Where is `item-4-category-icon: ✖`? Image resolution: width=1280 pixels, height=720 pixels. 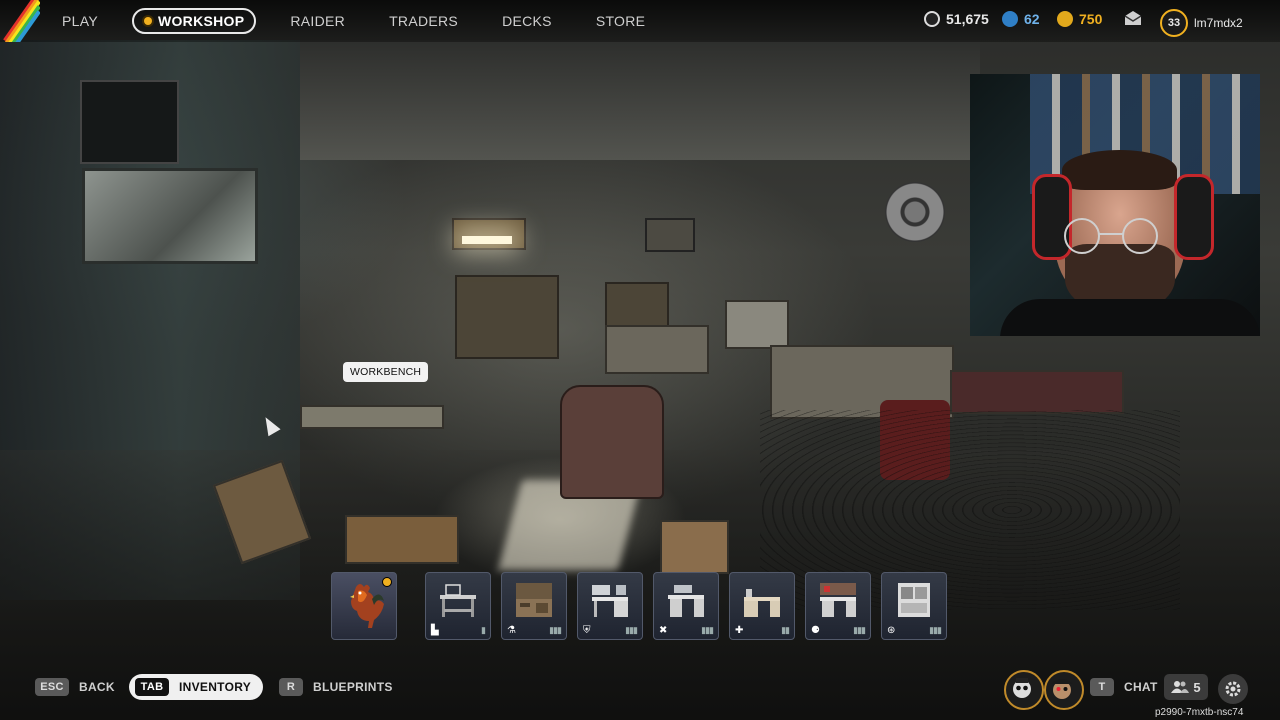 item-4-category-icon: ✖ is located at coordinates (663, 630).